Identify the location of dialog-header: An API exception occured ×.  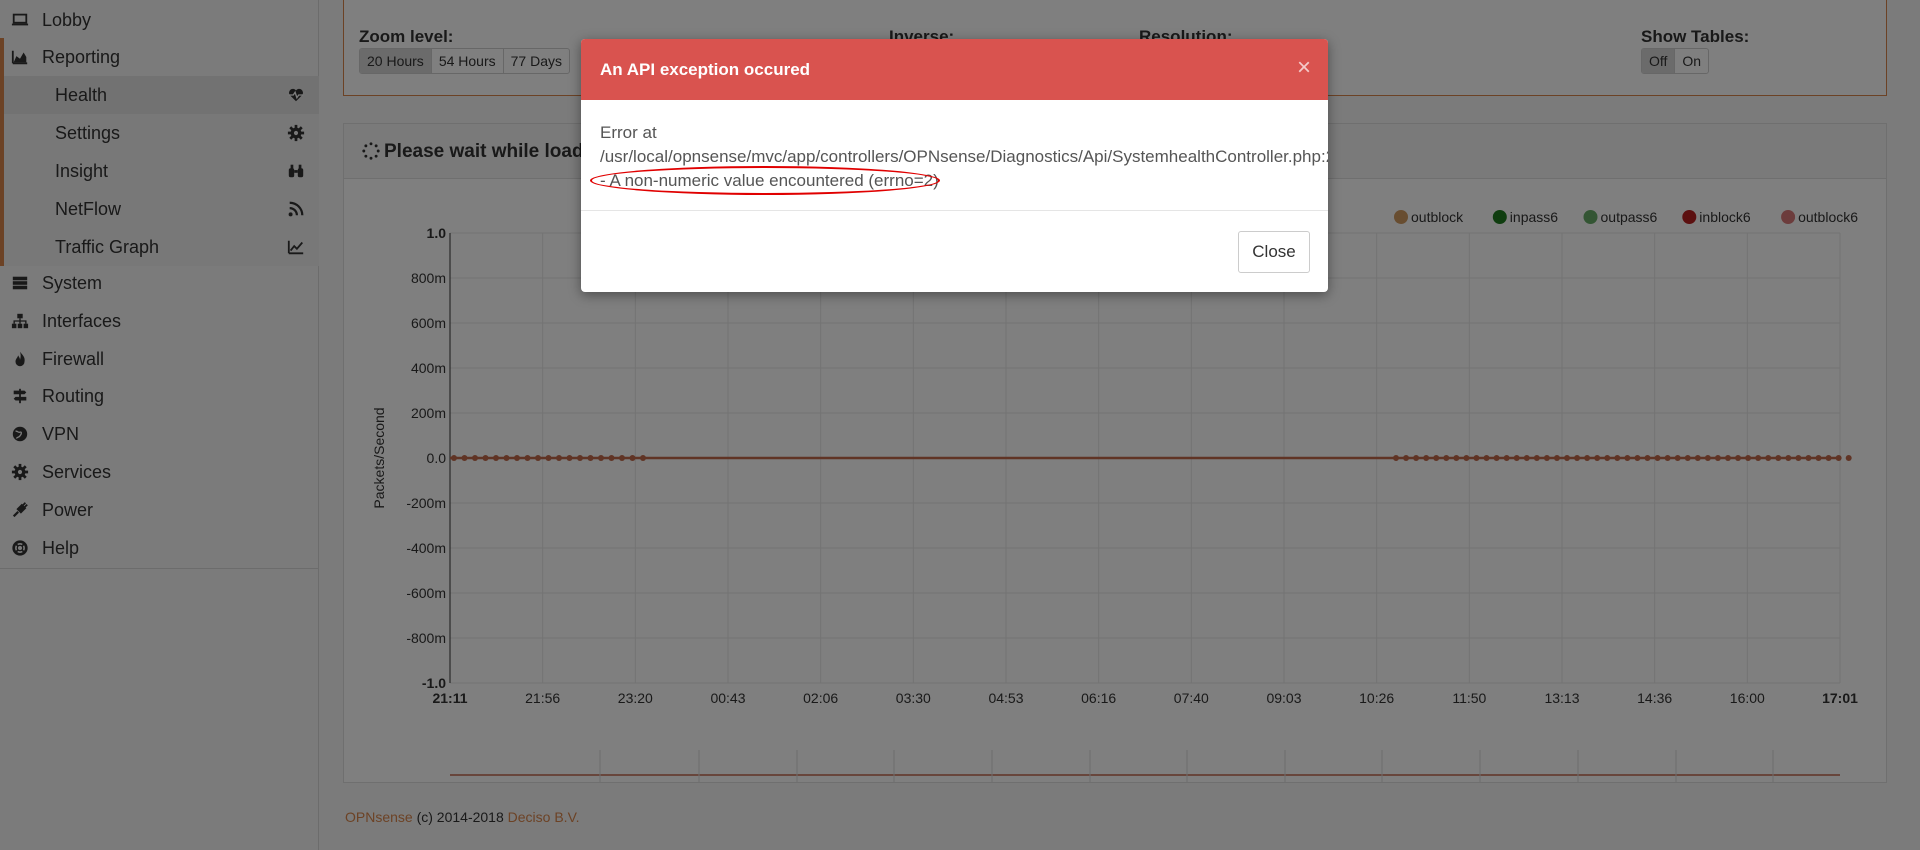
(954, 69).